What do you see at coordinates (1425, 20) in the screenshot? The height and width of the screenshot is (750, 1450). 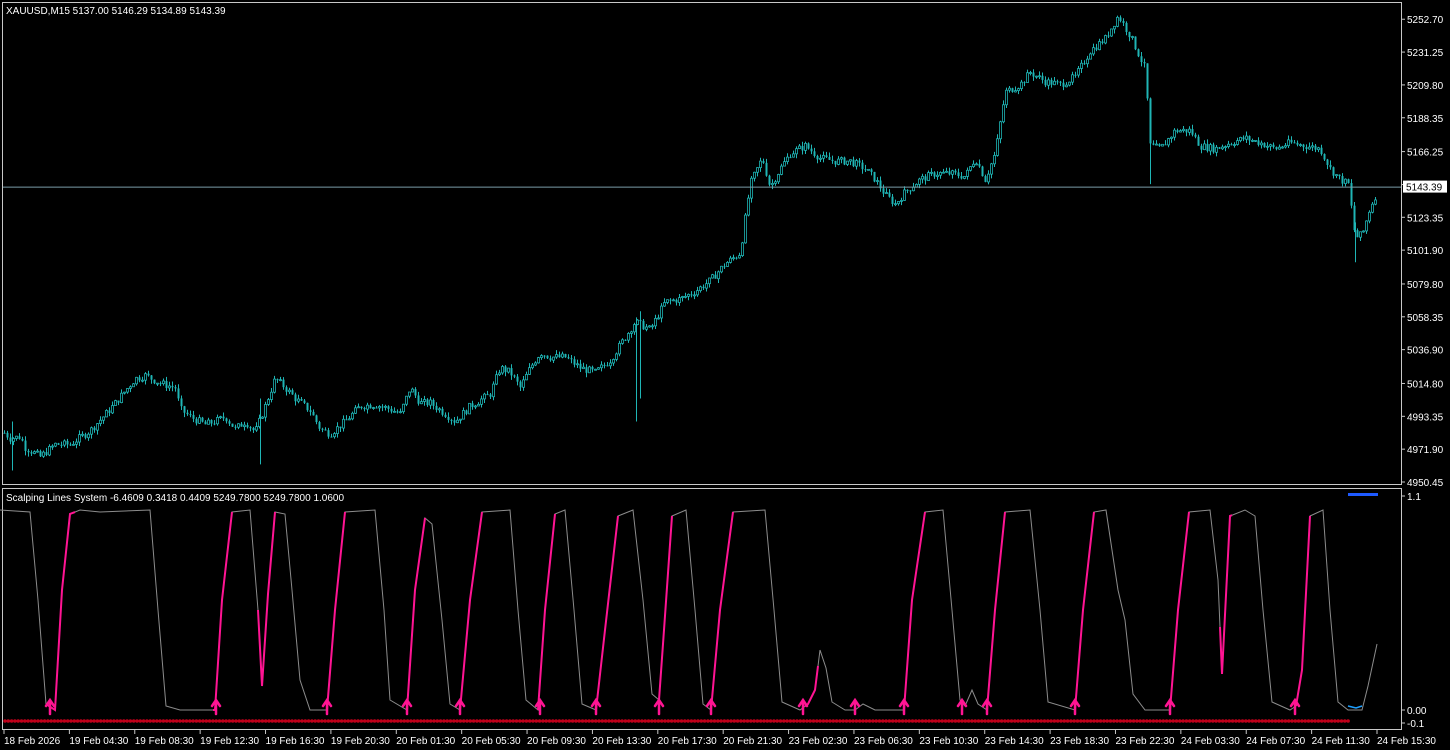 I see `price-tick-label: 5252.70` at bounding box center [1425, 20].